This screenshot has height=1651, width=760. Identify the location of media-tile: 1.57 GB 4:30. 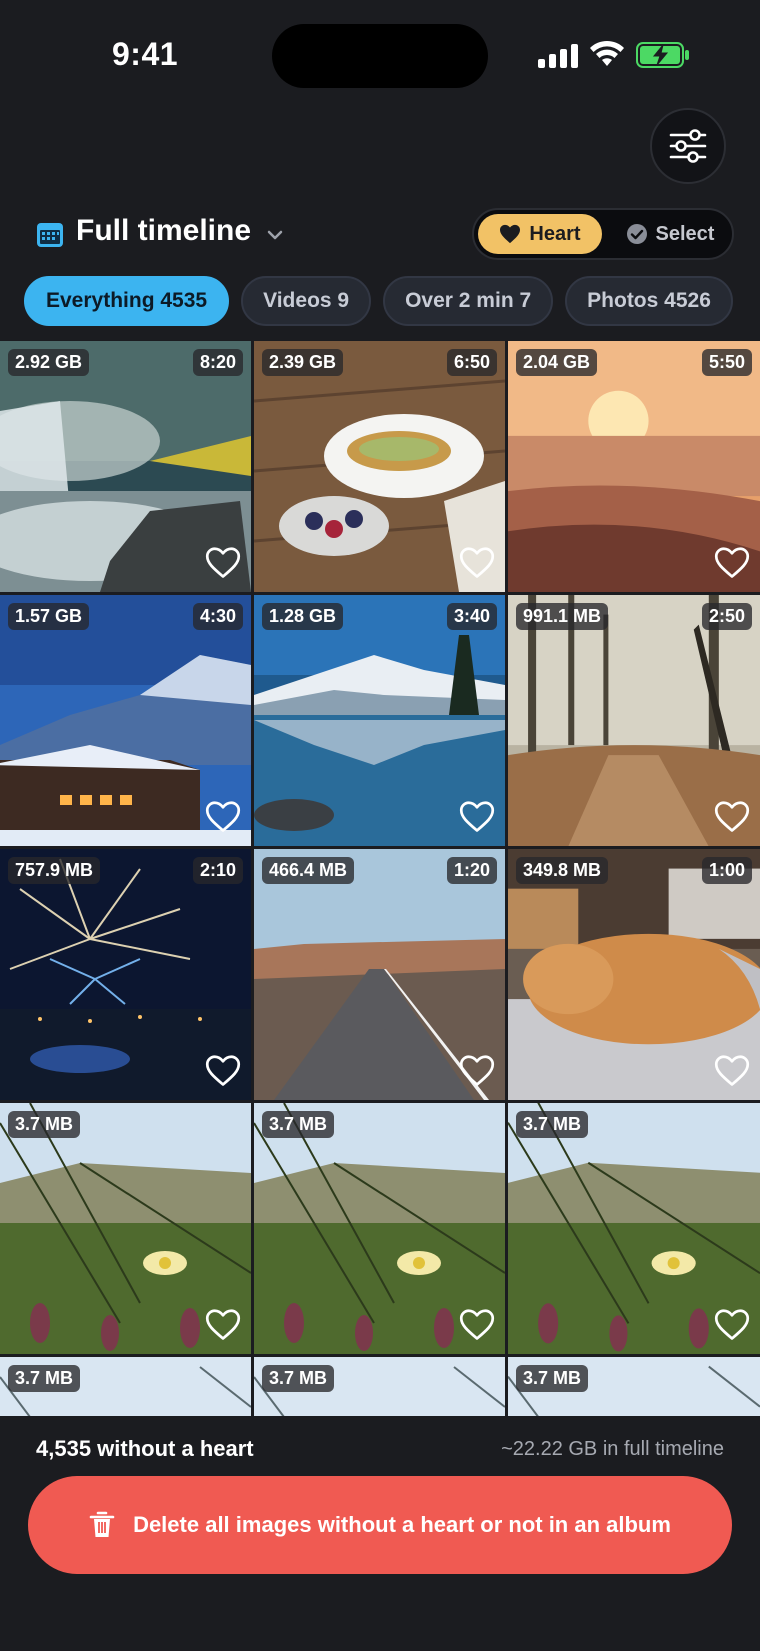
(125, 720).